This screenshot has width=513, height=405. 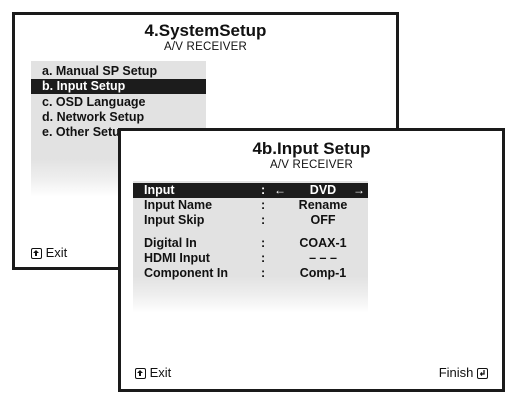 What do you see at coordinates (263, 273) in the screenshot?
I see `row-component-in-colon: :` at bounding box center [263, 273].